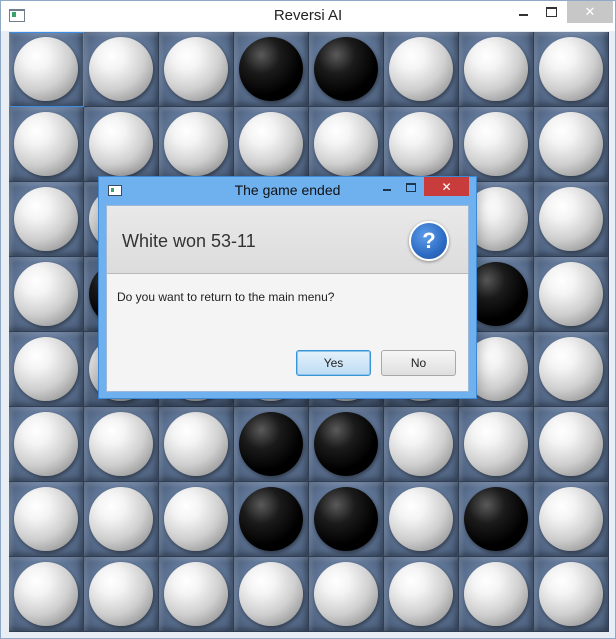 The image size is (616, 639). Describe the element at coordinates (429, 241) in the screenshot. I see `question-icon: ?` at that location.